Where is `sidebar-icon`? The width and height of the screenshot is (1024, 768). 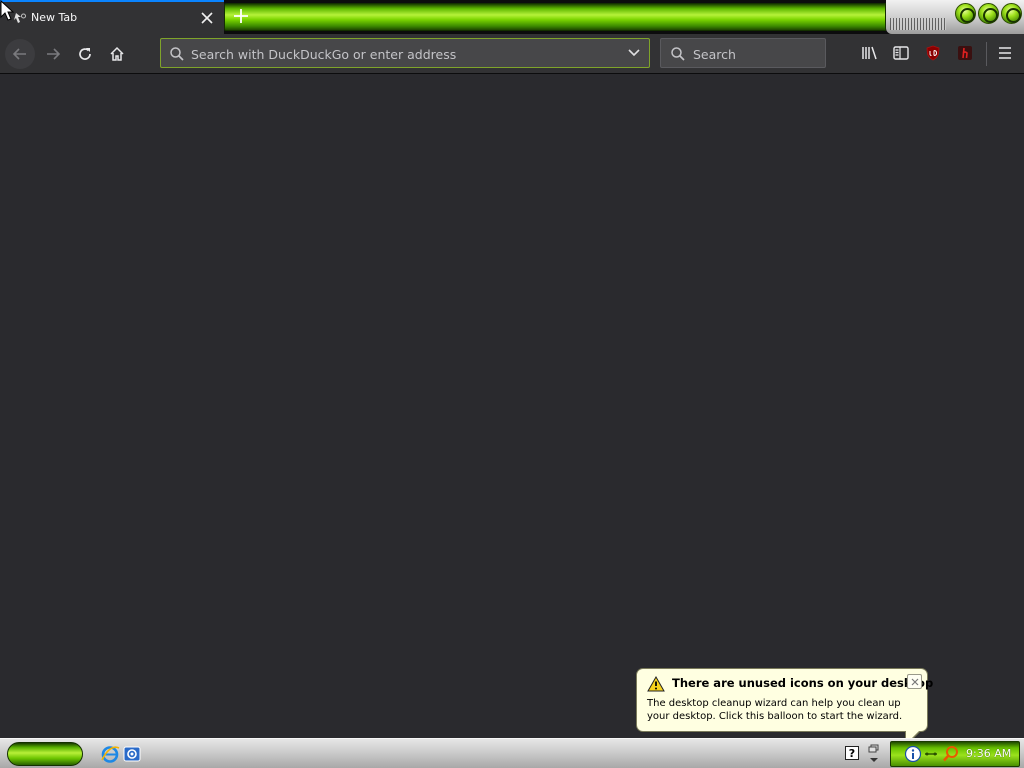 sidebar-icon is located at coordinates (901, 53).